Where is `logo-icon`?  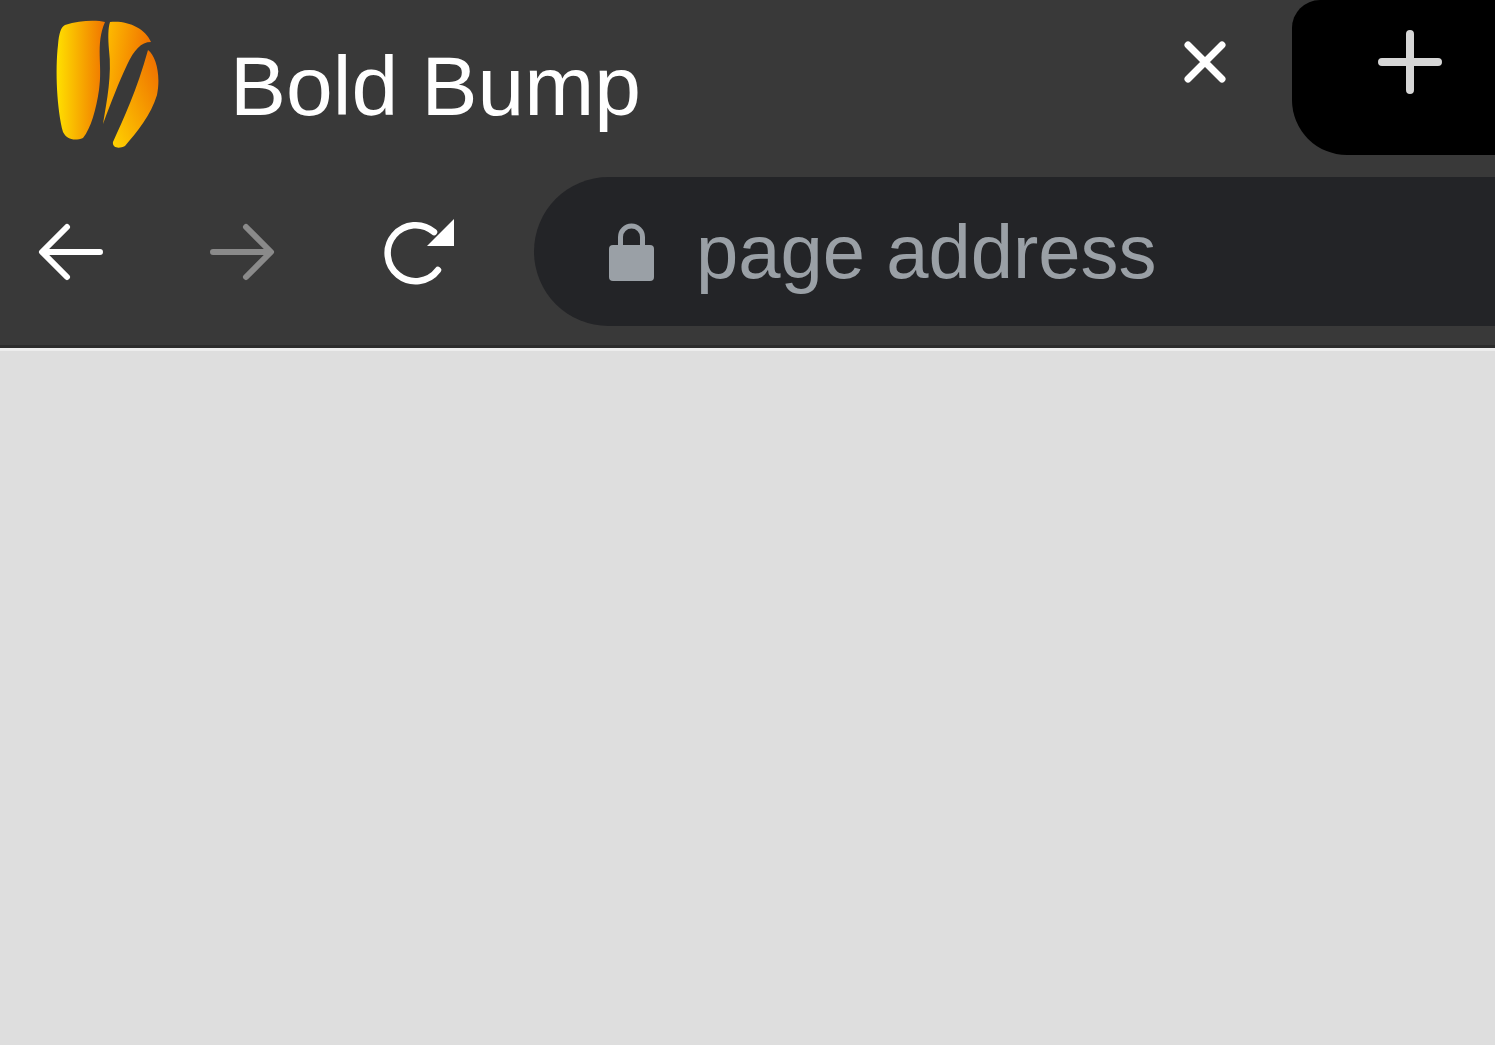 logo-icon is located at coordinates (107, 84).